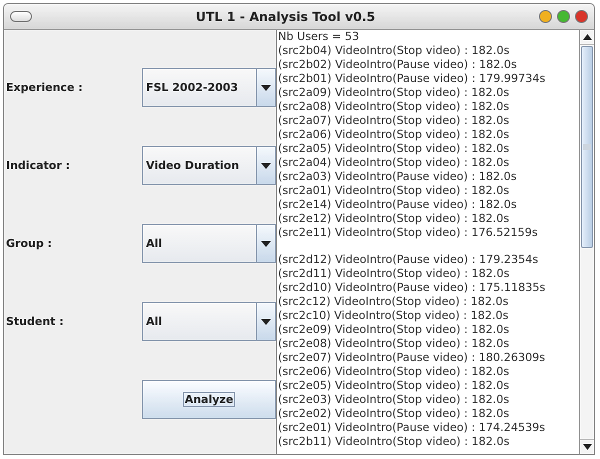 The image size is (600, 459). I want to click on output-line: (src2e05) VideoIntro(Stop video) : 182.0s, so click(394, 386).